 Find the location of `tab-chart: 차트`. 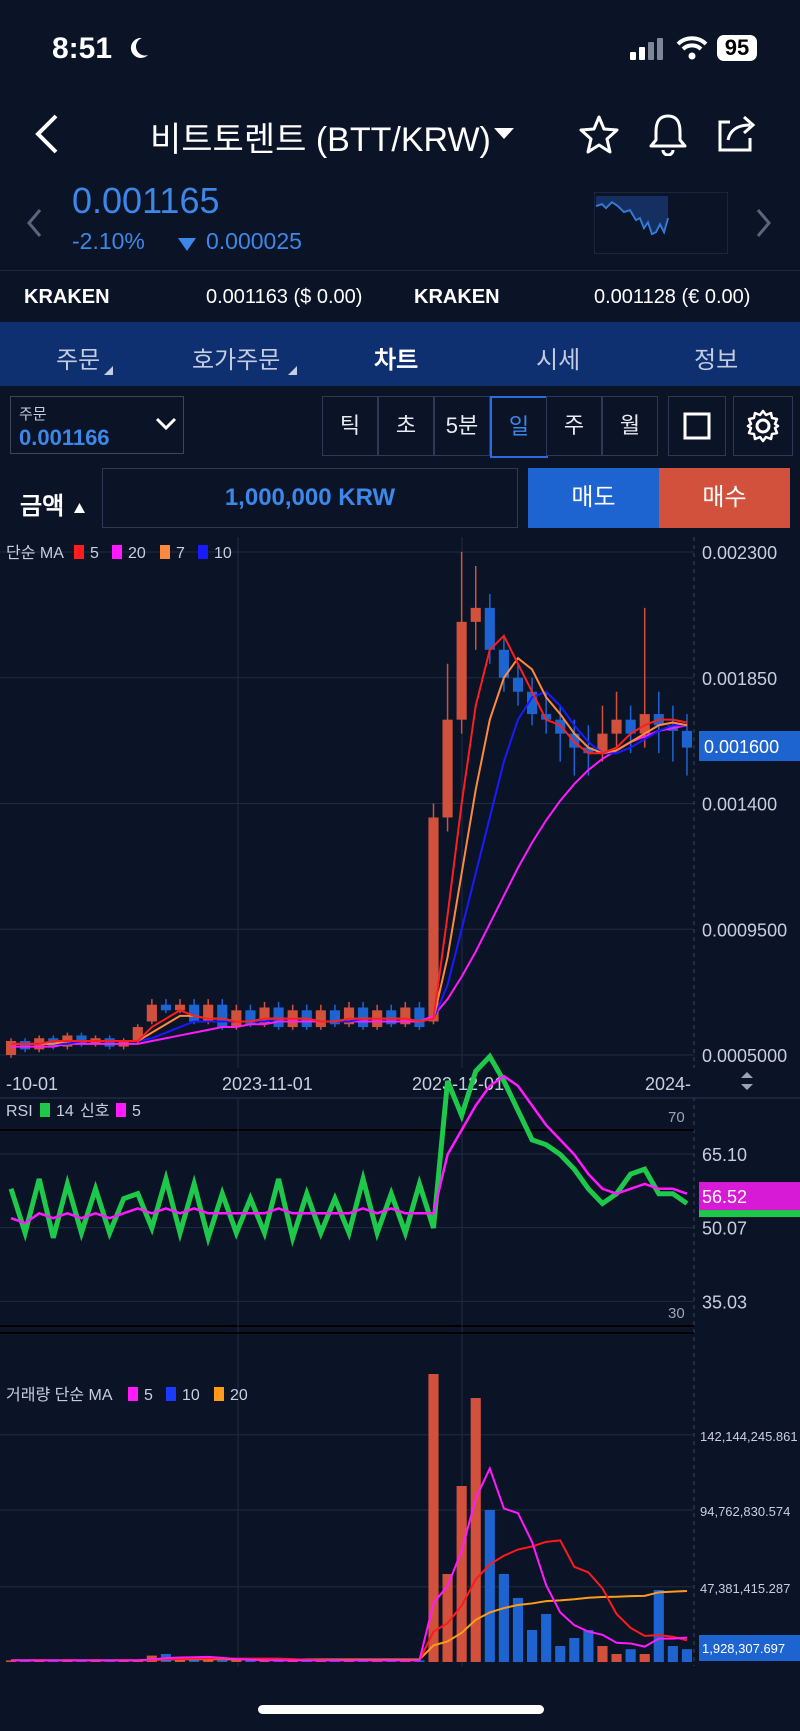

tab-chart: 차트 is located at coordinates (396, 357).